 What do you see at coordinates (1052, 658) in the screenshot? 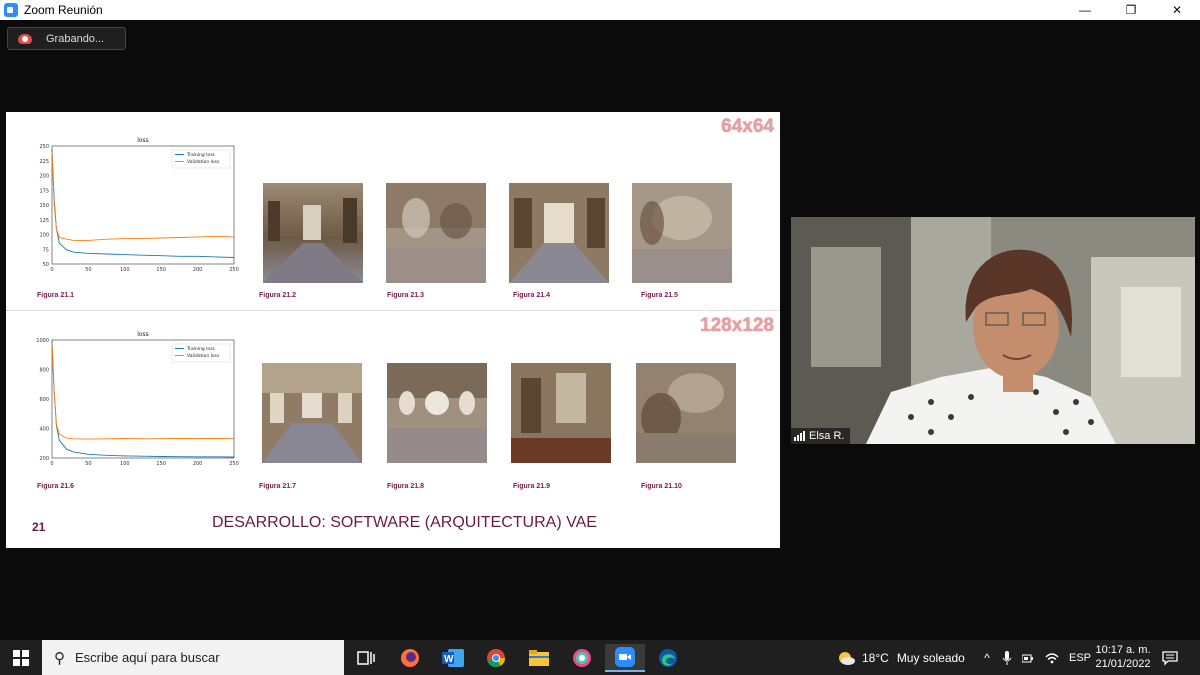
I see `wifi-icon` at bounding box center [1052, 658].